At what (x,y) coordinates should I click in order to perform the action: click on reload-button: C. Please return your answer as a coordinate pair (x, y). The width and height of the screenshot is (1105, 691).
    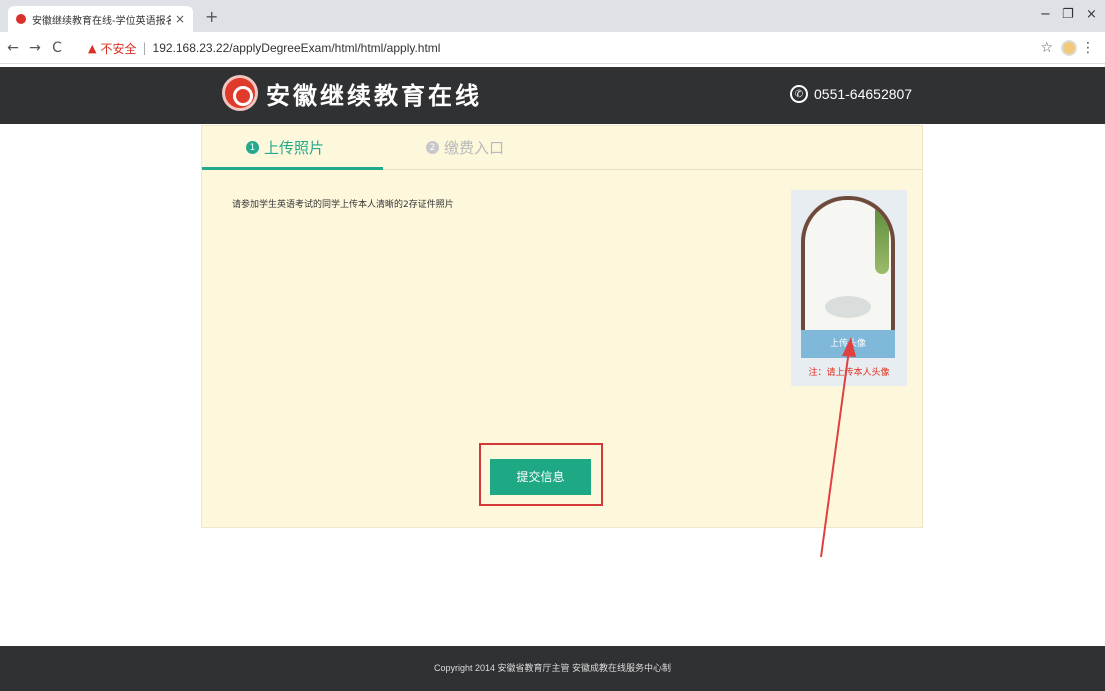
    Looking at the image, I should click on (57, 48).